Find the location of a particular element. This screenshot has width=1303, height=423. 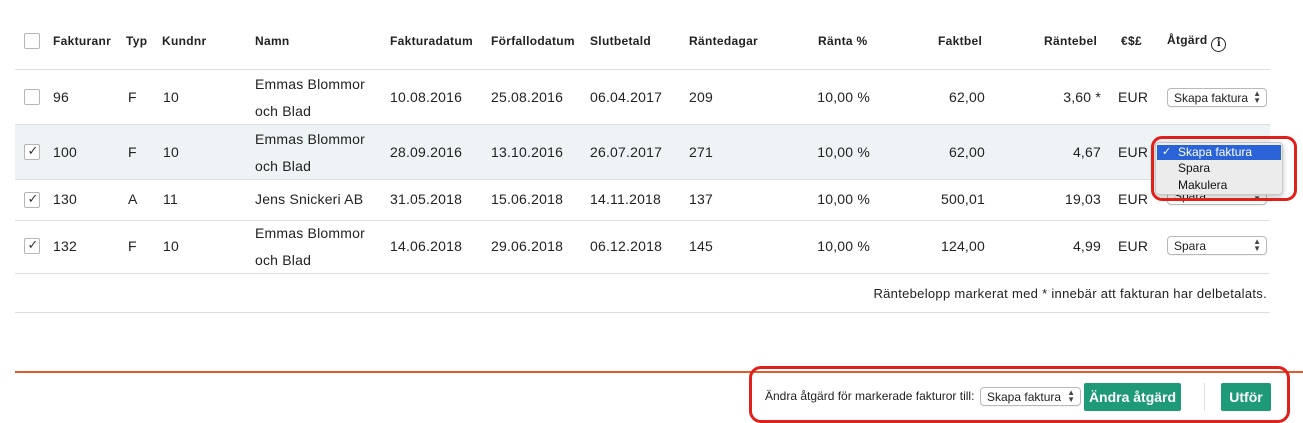

cell-fakturanr: 130 is located at coordinates (65, 199).